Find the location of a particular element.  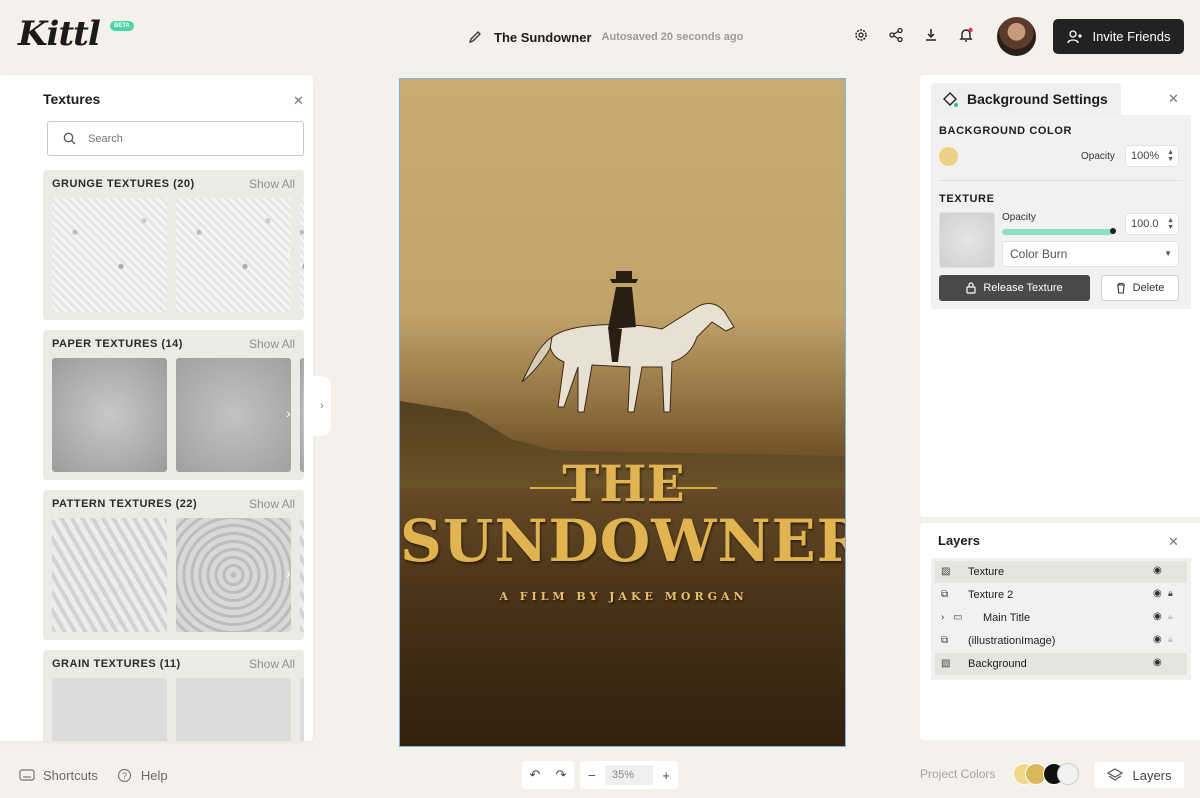

search-input is located at coordinates (188, 138).